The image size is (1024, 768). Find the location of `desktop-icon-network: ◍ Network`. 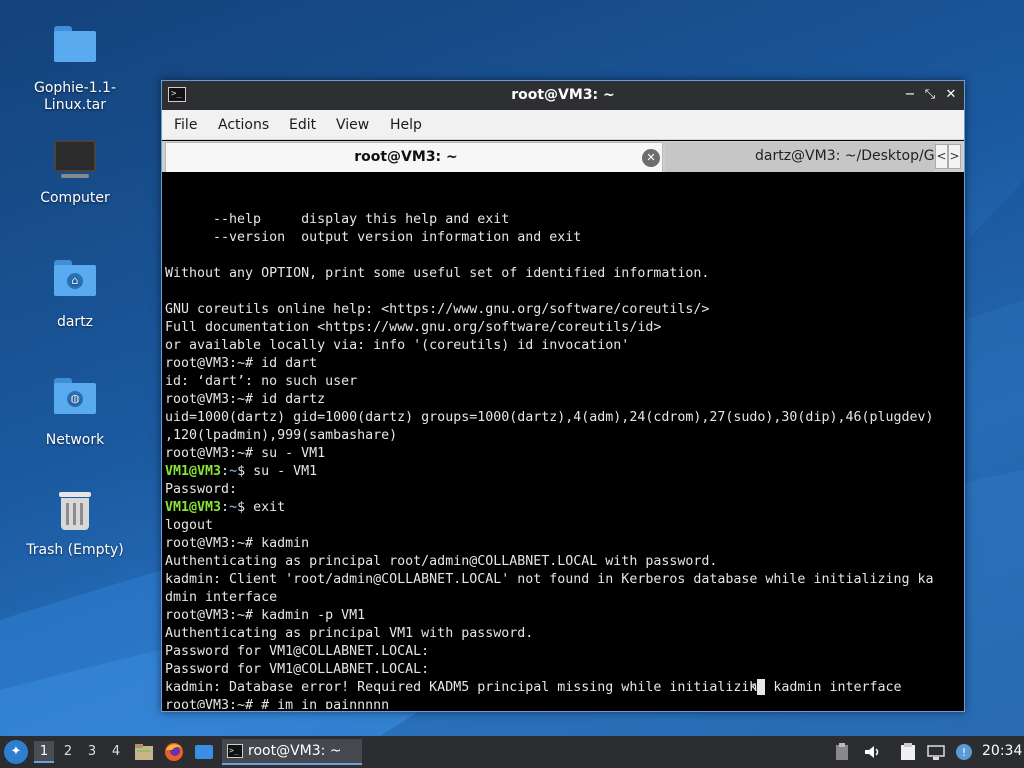

desktop-icon-network: ◍ Network is located at coordinates (75, 410).